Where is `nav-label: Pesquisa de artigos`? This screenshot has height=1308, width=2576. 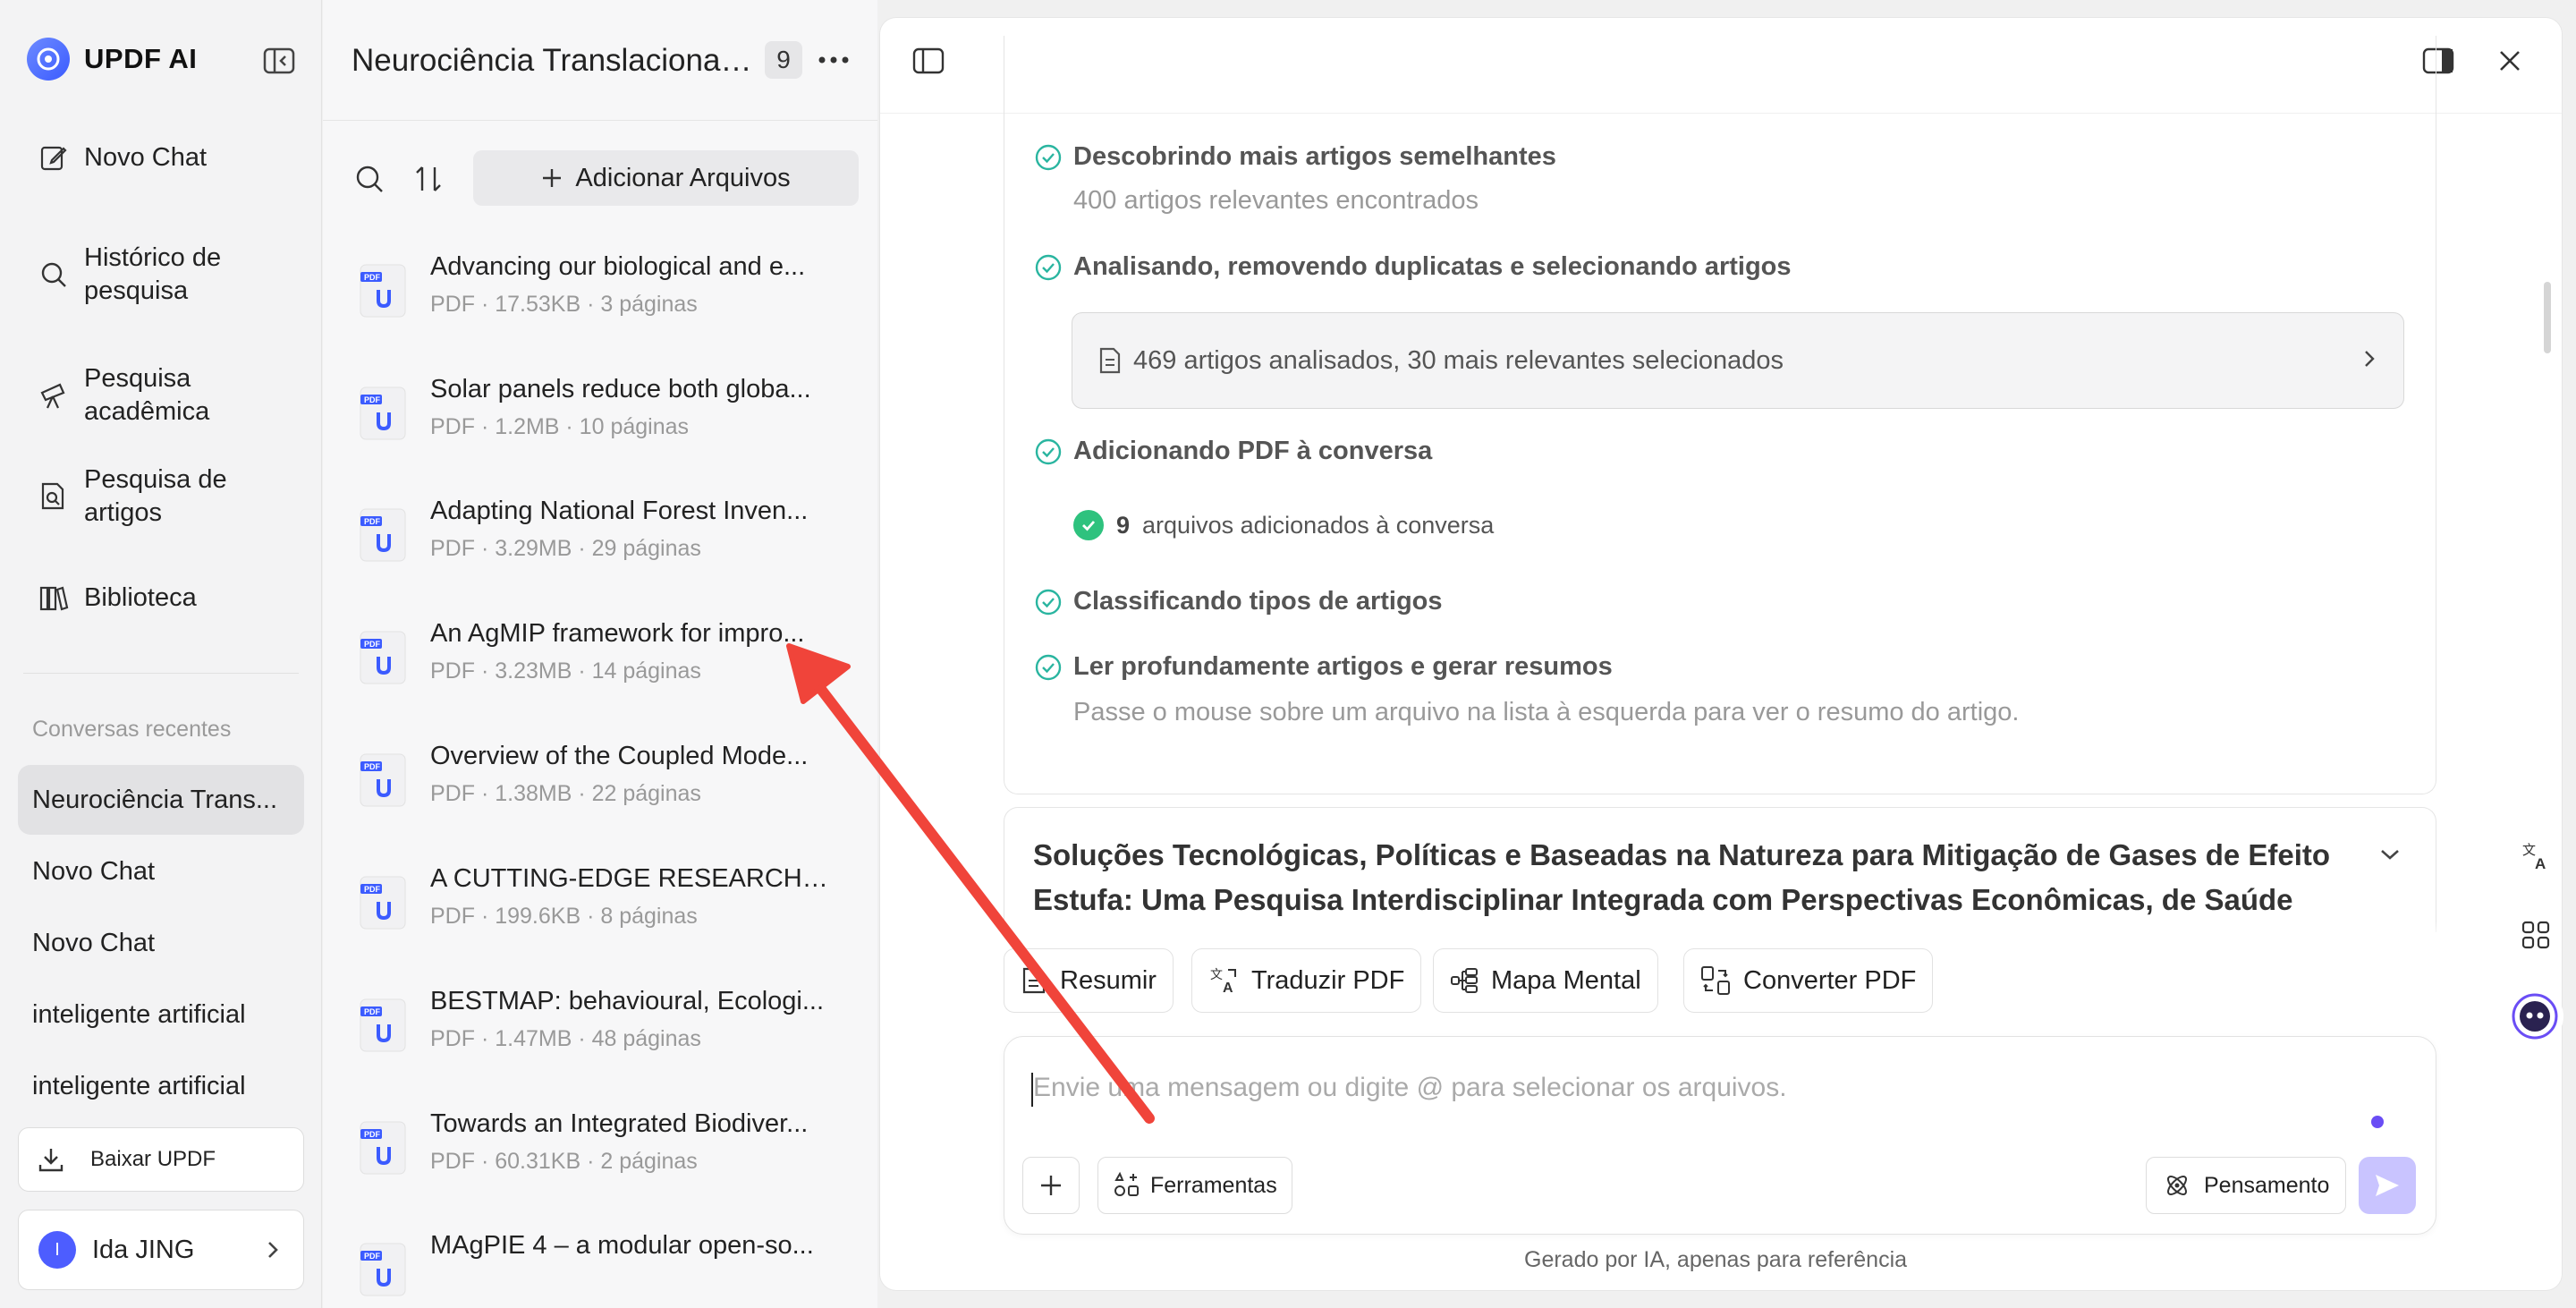 nav-label: Pesquisa de artigos is located at coordinates (155, 496).